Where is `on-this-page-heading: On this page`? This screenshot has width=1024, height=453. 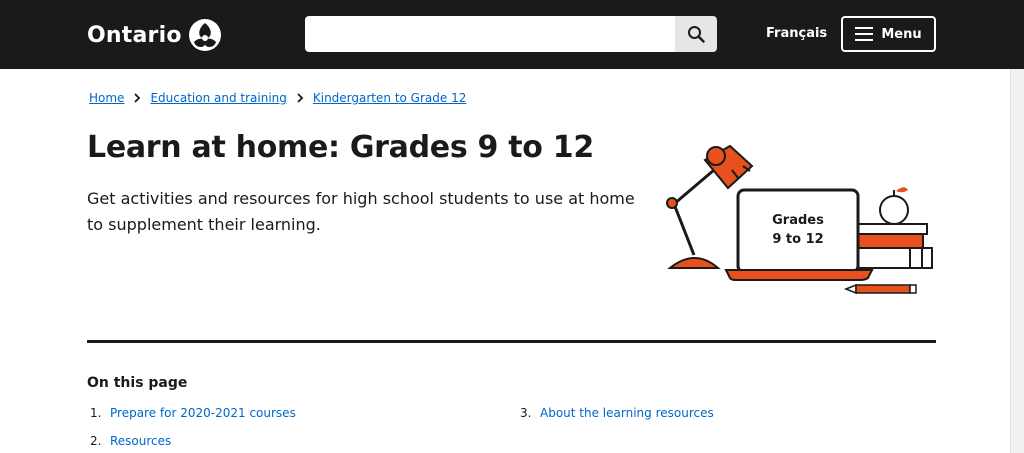 on-this-page-heading: On this page is located at coordinates (137, 383).